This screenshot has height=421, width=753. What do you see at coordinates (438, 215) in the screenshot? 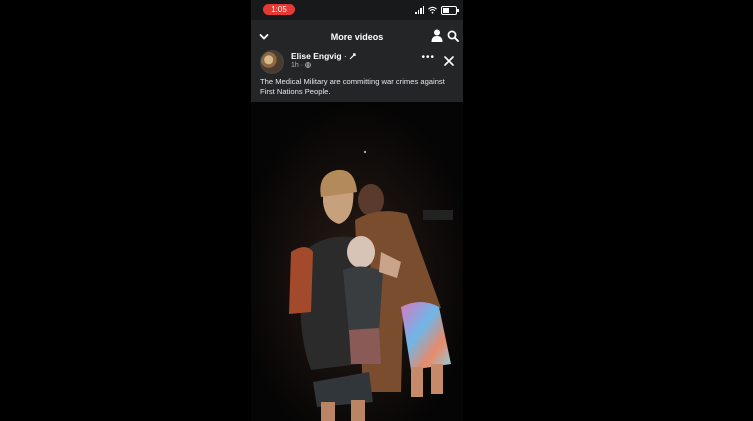
I see `background-car` at bounding box center [438, 215].